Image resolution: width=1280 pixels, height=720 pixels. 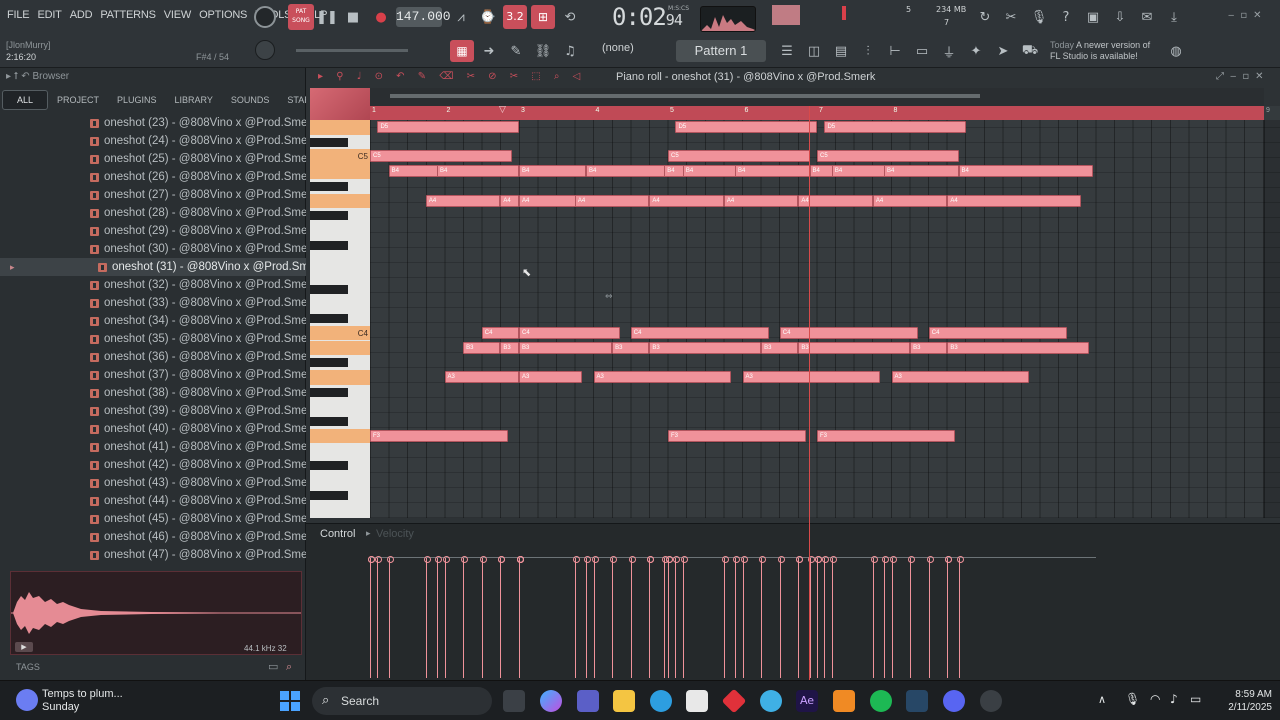 I want to click on link-icon: ⛓, so click(x=543, y=51).